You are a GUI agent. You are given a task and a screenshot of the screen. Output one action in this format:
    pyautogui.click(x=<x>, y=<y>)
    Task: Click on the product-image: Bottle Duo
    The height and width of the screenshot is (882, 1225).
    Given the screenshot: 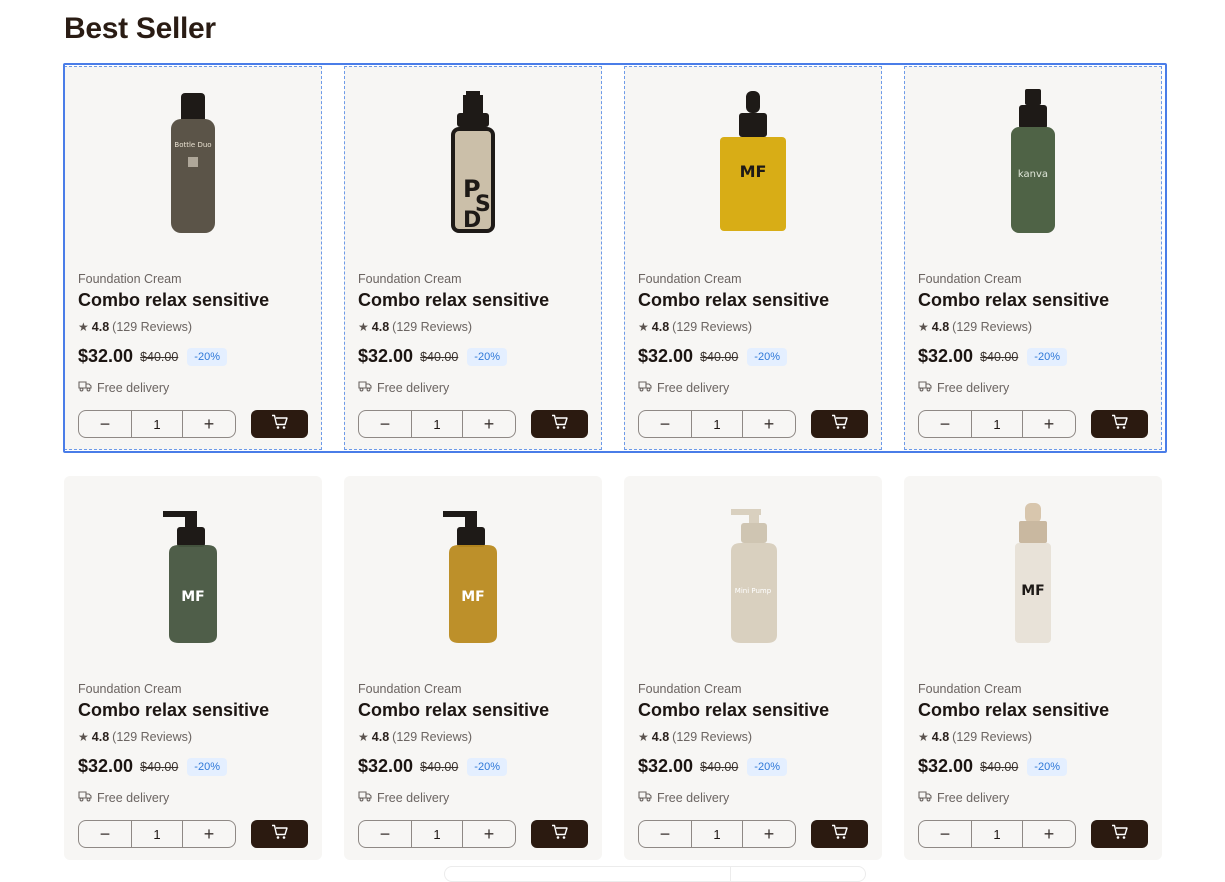 What is the action you would take?
    pyautogui.click(x=193, y=162)
    